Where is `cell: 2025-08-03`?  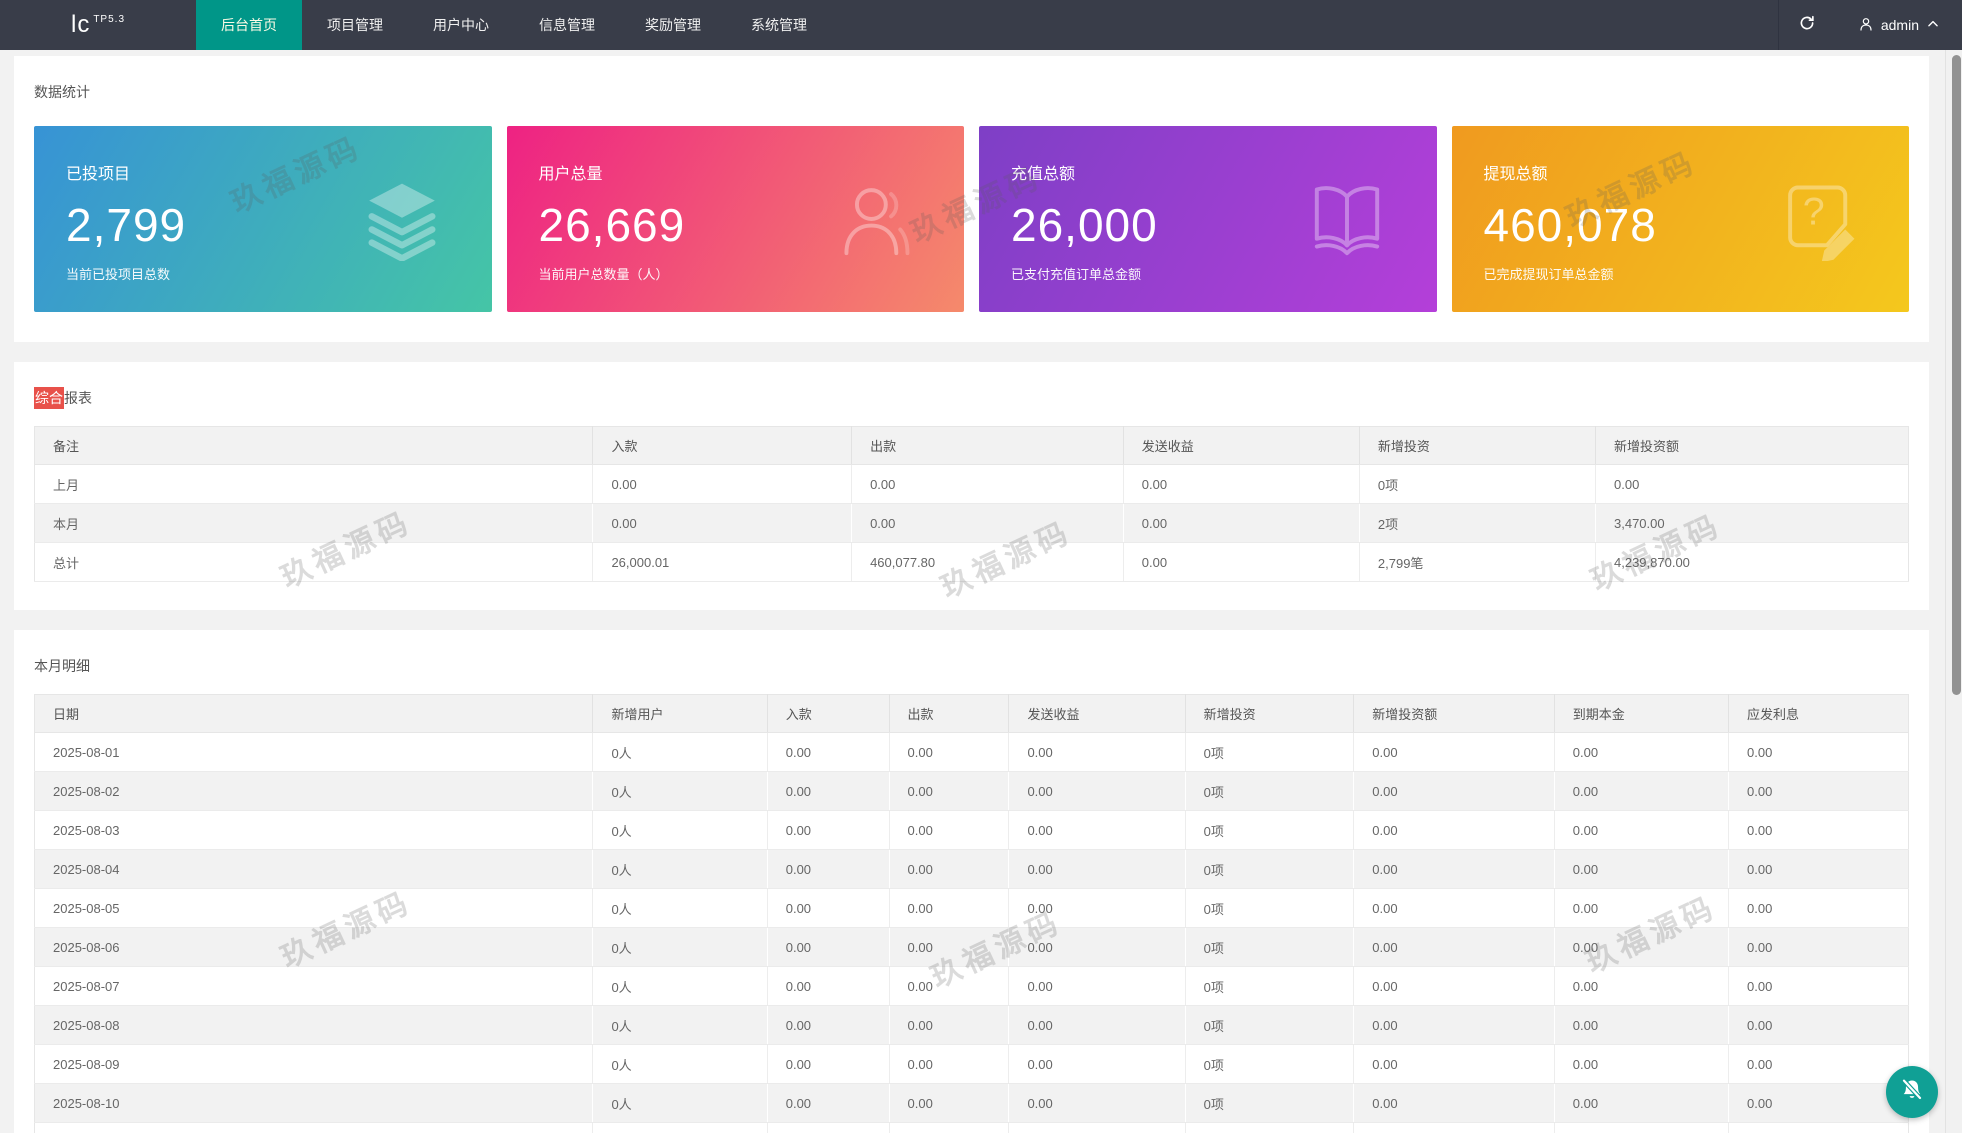 cell: 2025-08-03 is located at coordinates (314, 830).